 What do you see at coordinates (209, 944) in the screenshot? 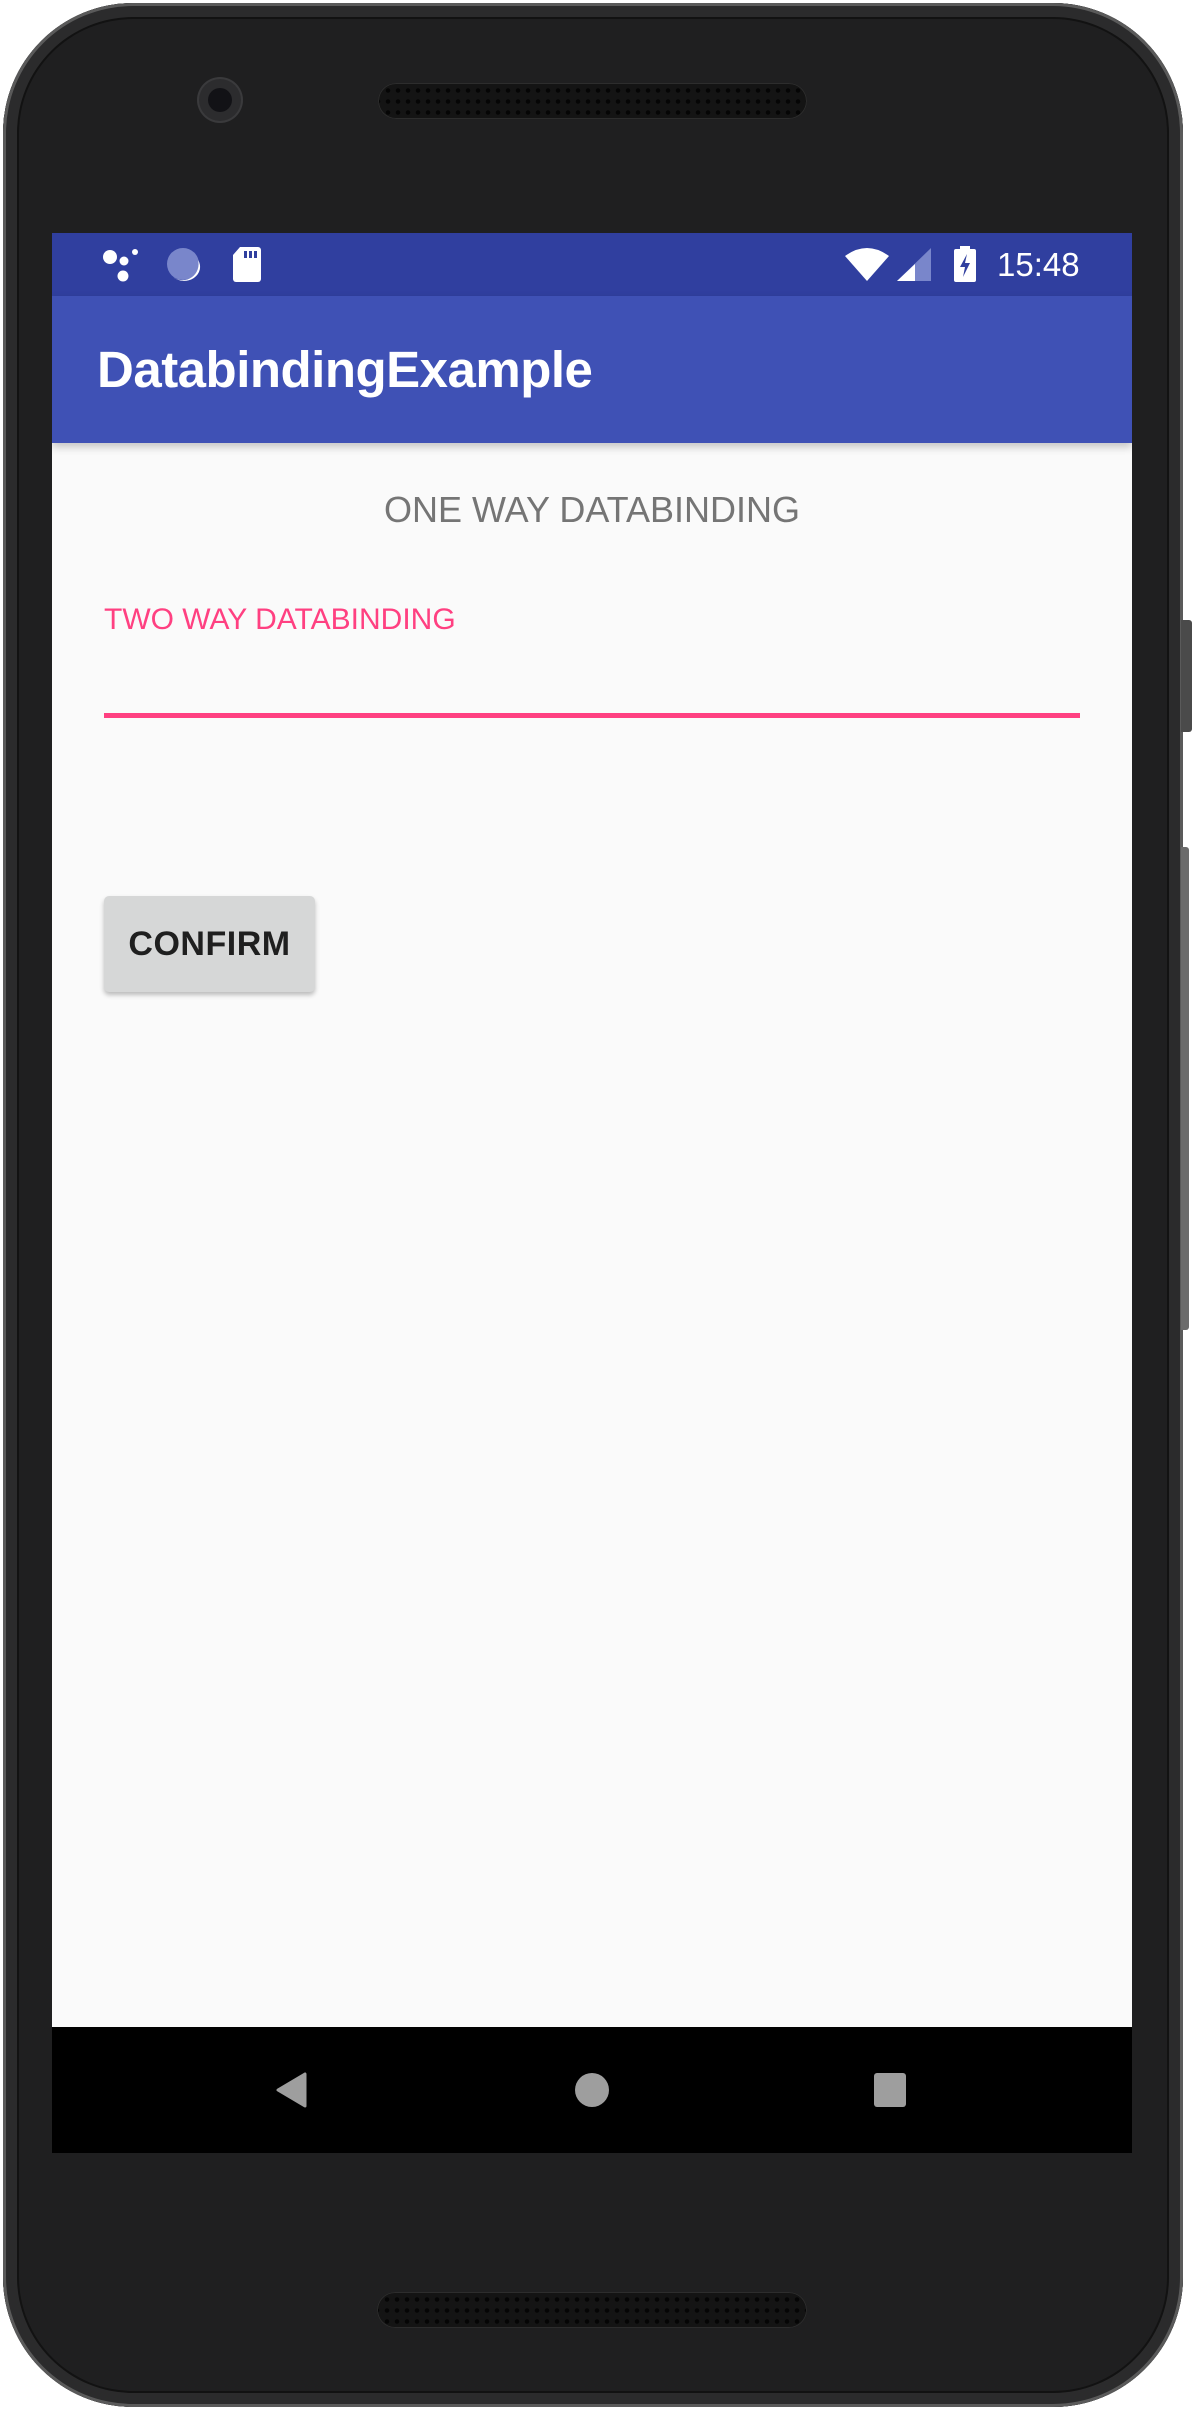
I see `confirm-button: CONFIRM` at bounding box center [209, 944].